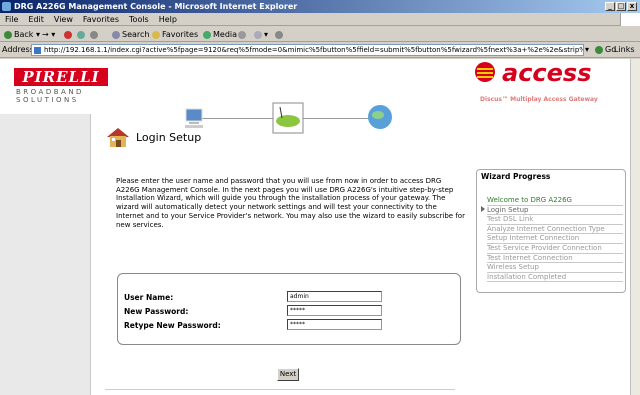  What do you see at coordinates (539, 99) in the screenshot?
I see `access-subtitle: Discus™ Multiplay Access Gateway` at bounding box center [539, 99].